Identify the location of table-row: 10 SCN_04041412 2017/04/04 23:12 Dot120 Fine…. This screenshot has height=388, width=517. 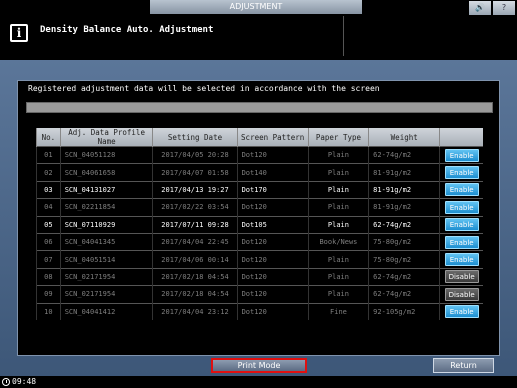
(259, 311).